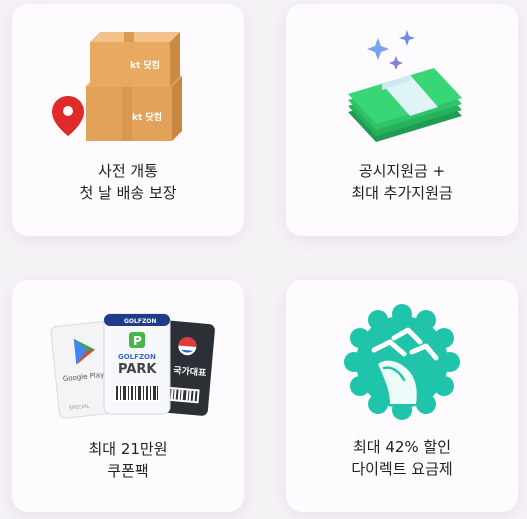 The height and width of the screenshot is (519, 527). I want to click on box-brand-bottom: kt 닷컴, so click(147, 117).